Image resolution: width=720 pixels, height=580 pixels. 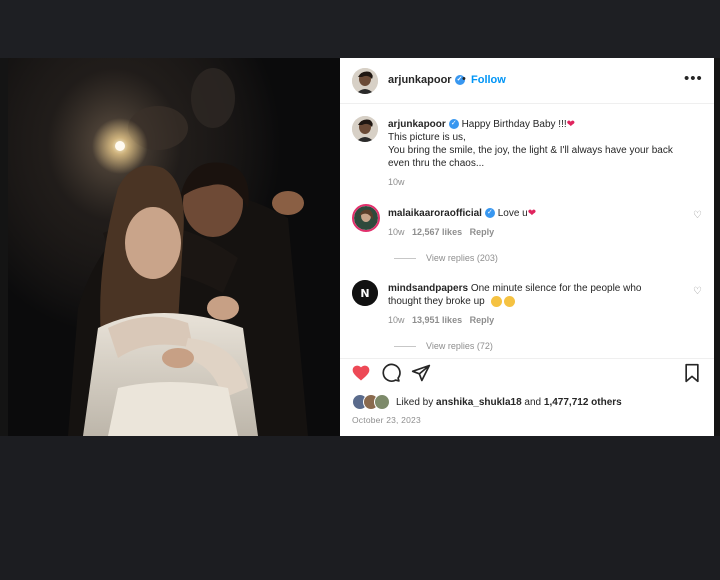 What do you see at coordinates (396, 182) in the screenshot?
I see `caption-time: 10w` at bounding box center [396, 182].